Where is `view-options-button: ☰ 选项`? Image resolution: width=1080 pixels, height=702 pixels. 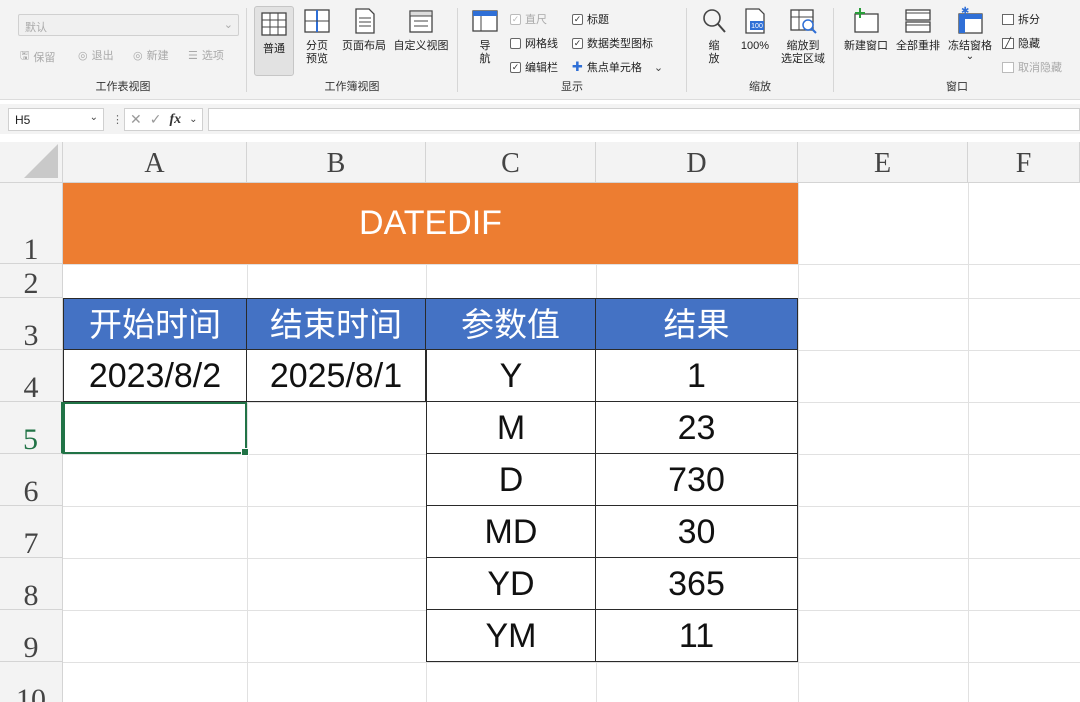
view-options-button: ☰ 选项 is located at coordinates (206, 55).